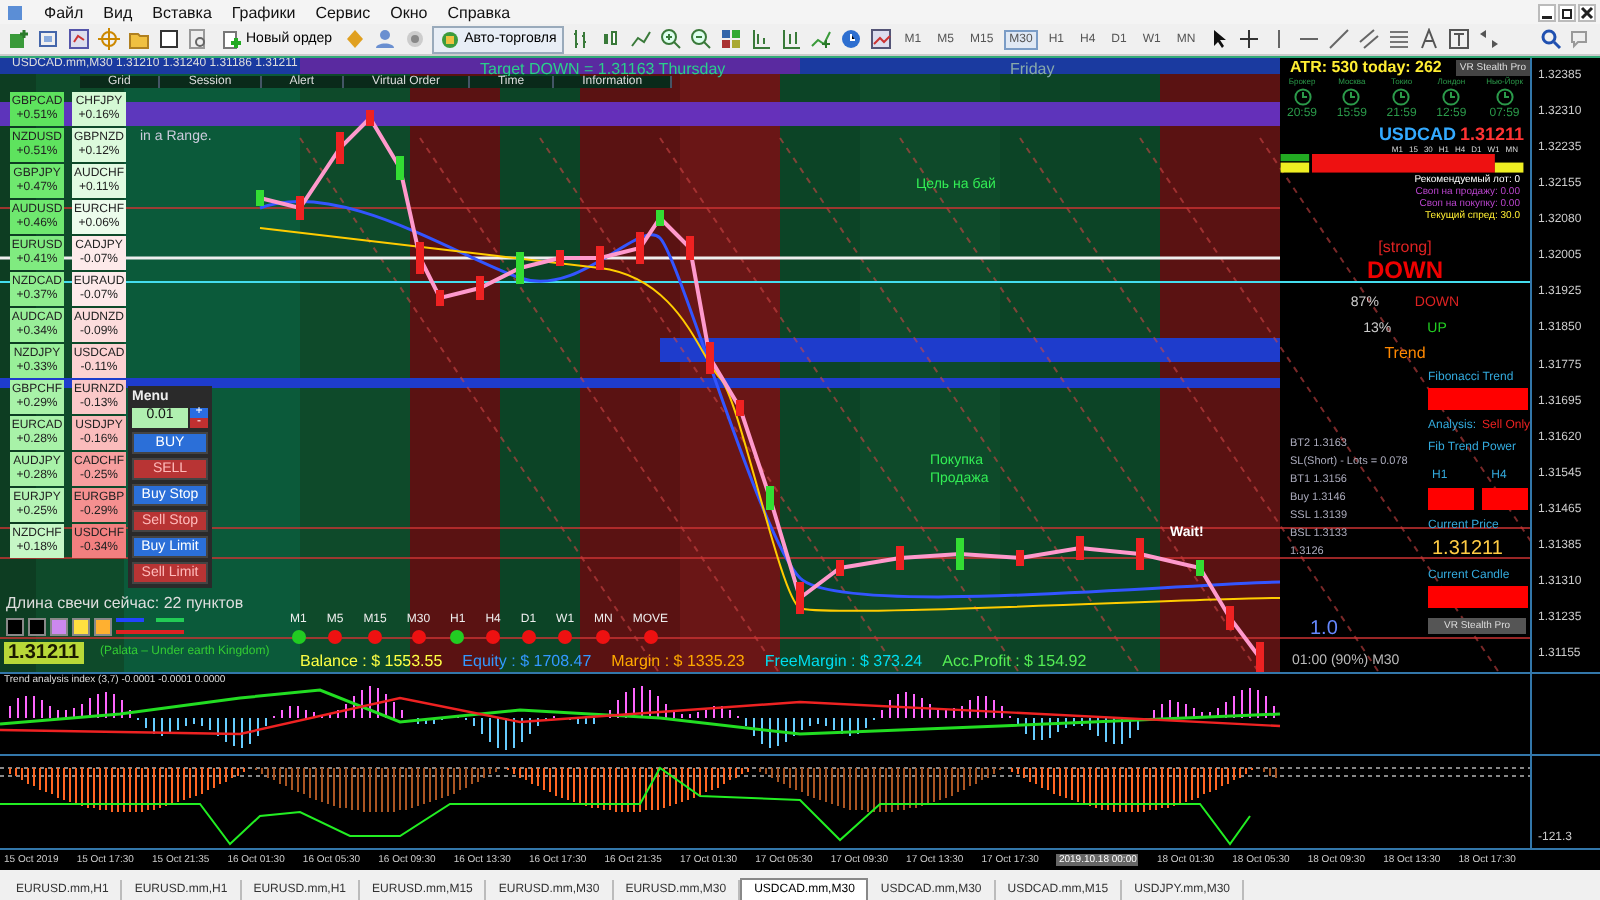 This screenshot has width=1600, height=900. I want to click on channel-button, so click(1368, 39).